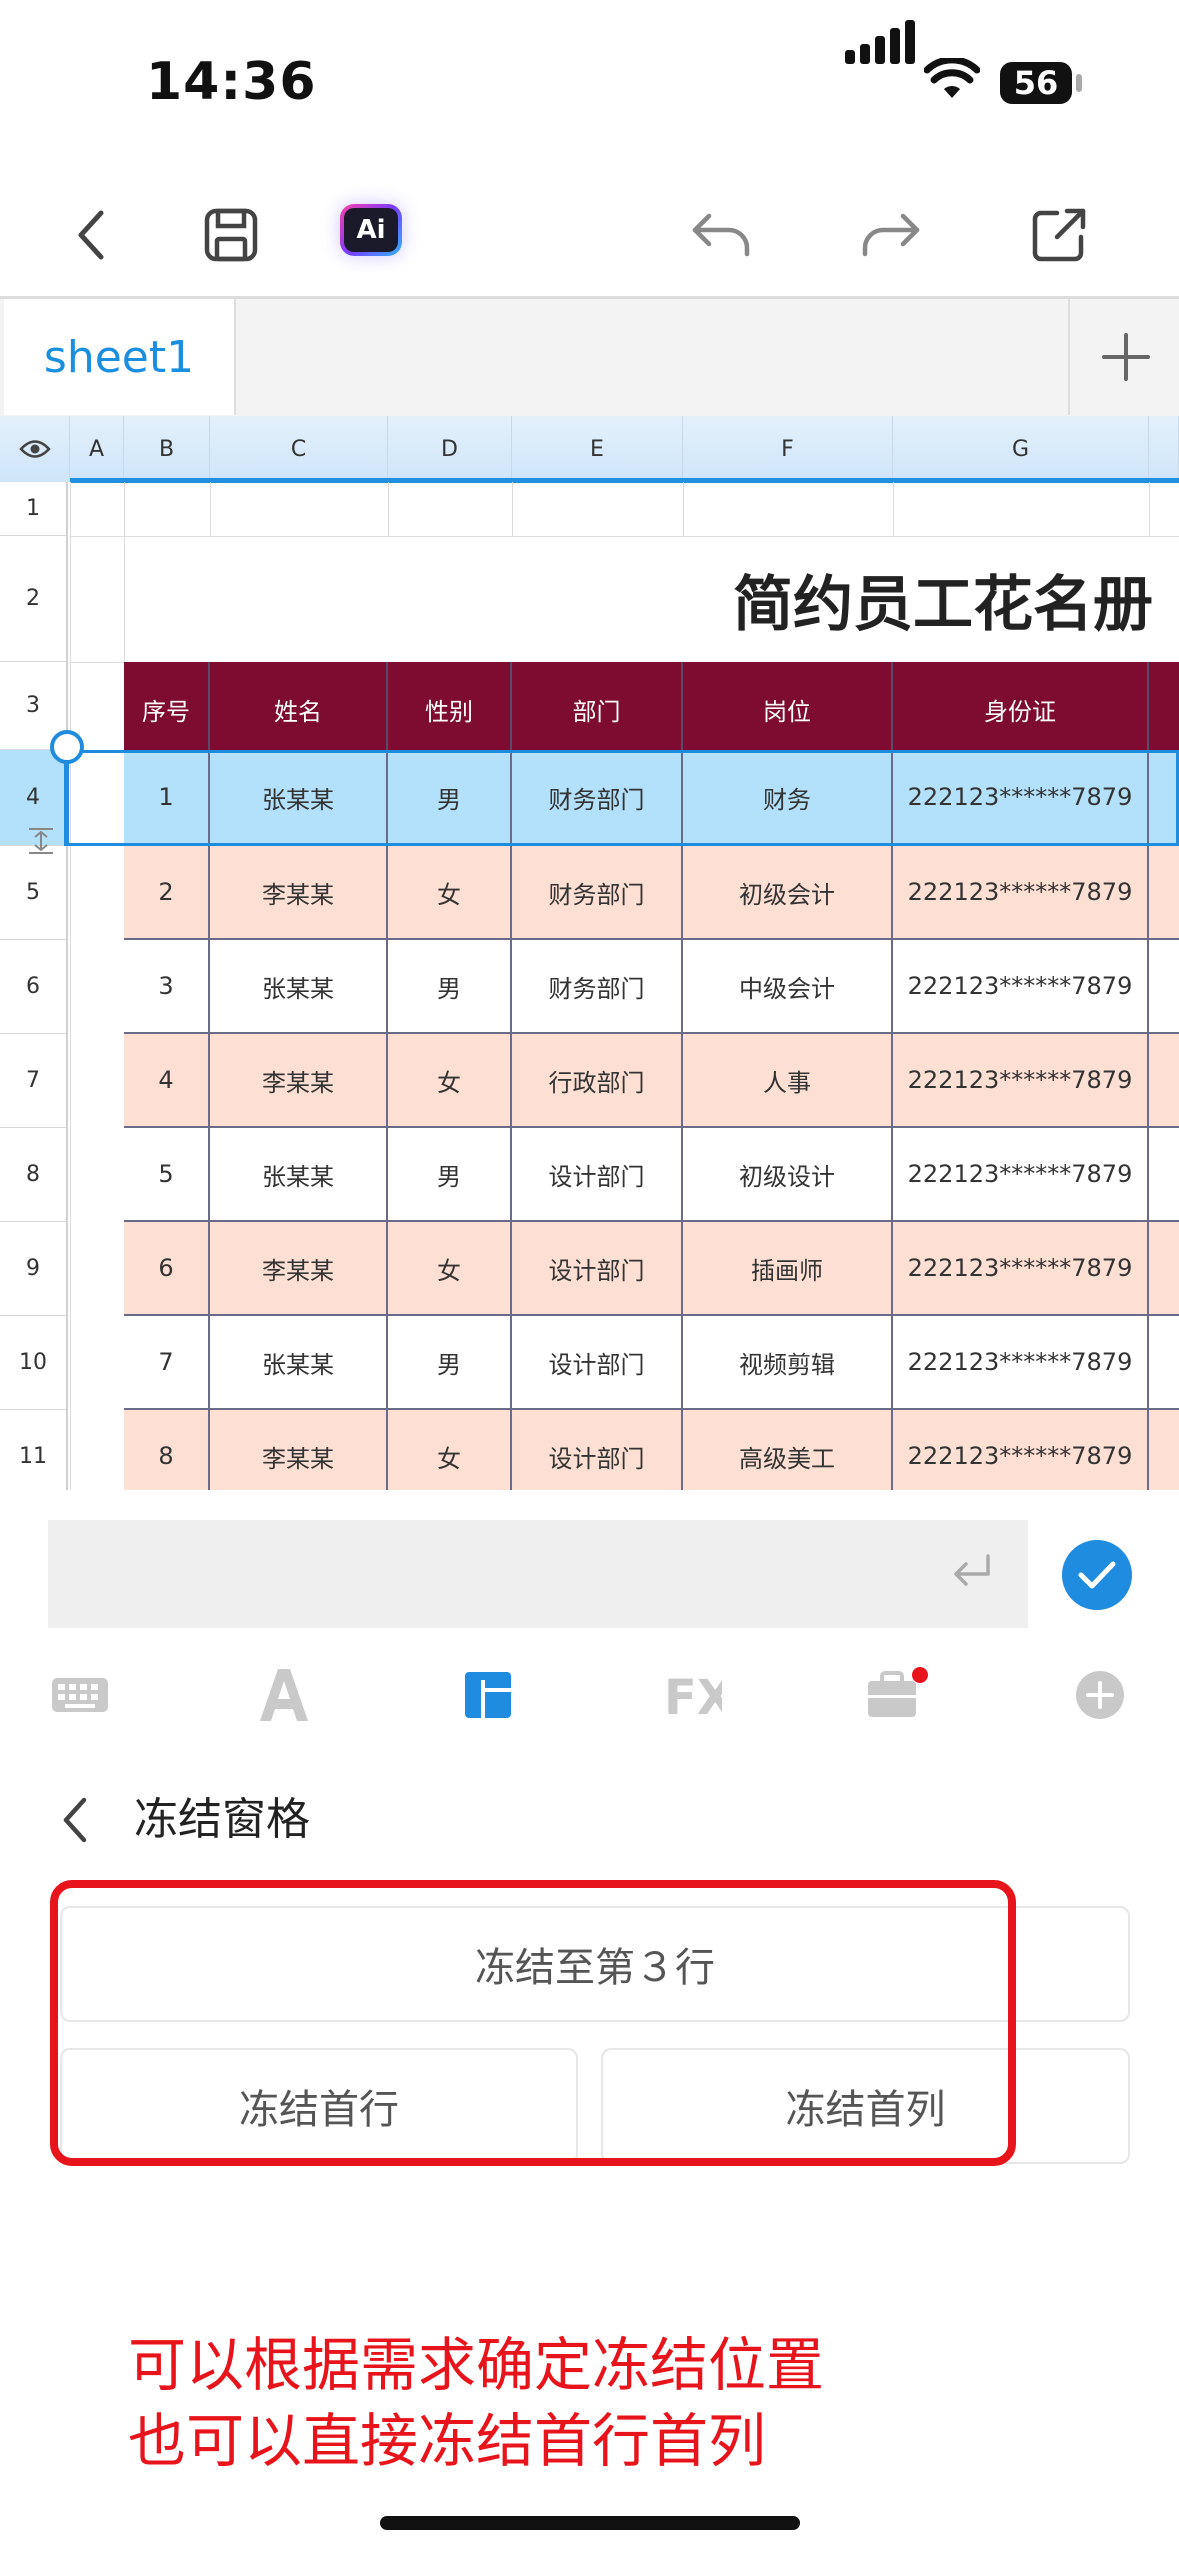 This screenshot has height=2556, width=1179. Describe the element at coordinates (1021, 709) in the screenshot. I see `table-header-cell: 身份证` at that location.